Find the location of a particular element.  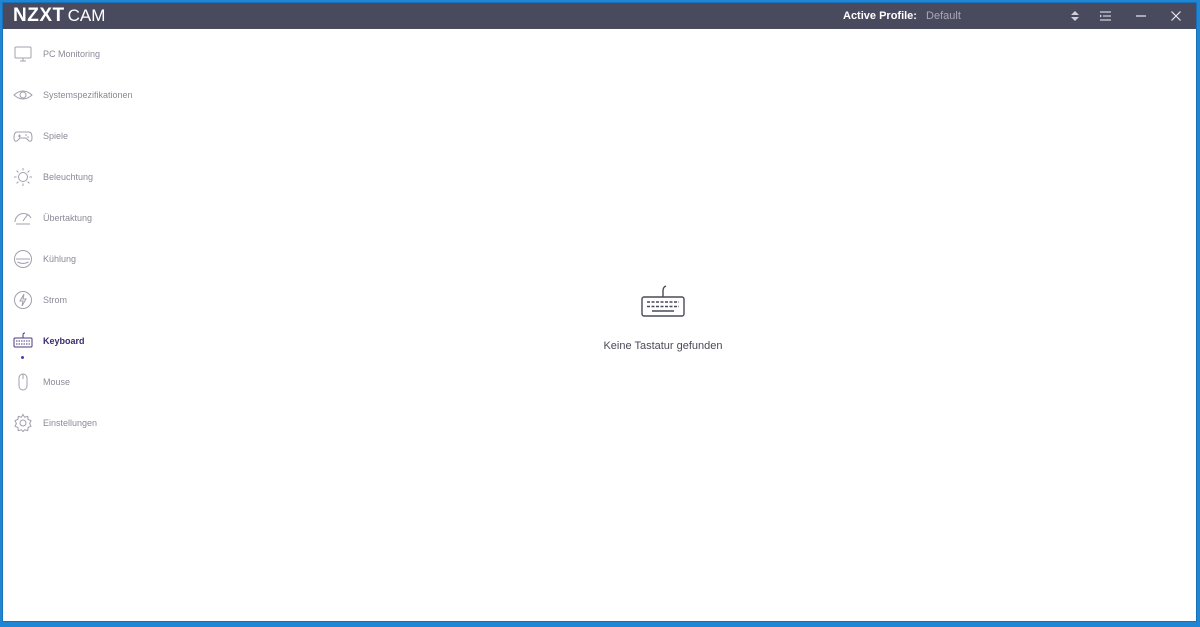

active-indicator-dot is located at coordinates (22, 357).